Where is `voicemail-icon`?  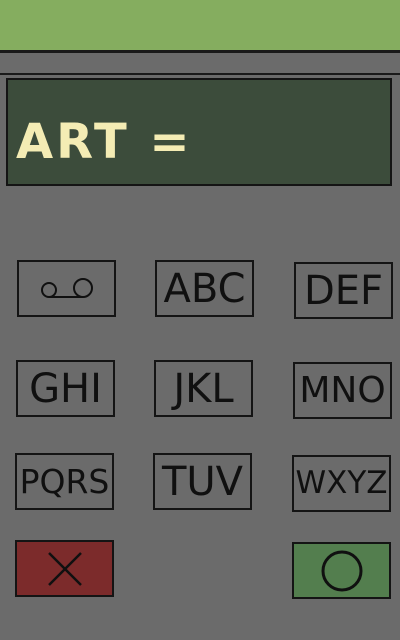 voicemail-icon is located at coordinates (66, 287).